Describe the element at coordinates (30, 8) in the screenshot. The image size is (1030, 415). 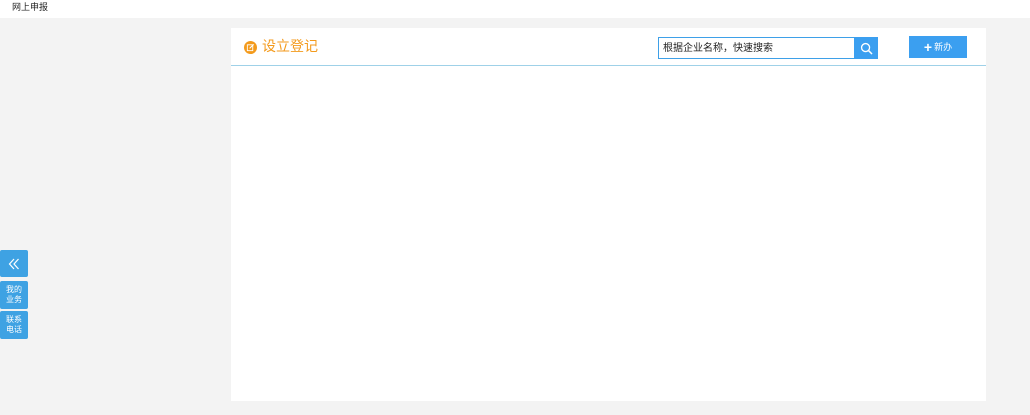
I see `app-title: 网上申报` at that location.